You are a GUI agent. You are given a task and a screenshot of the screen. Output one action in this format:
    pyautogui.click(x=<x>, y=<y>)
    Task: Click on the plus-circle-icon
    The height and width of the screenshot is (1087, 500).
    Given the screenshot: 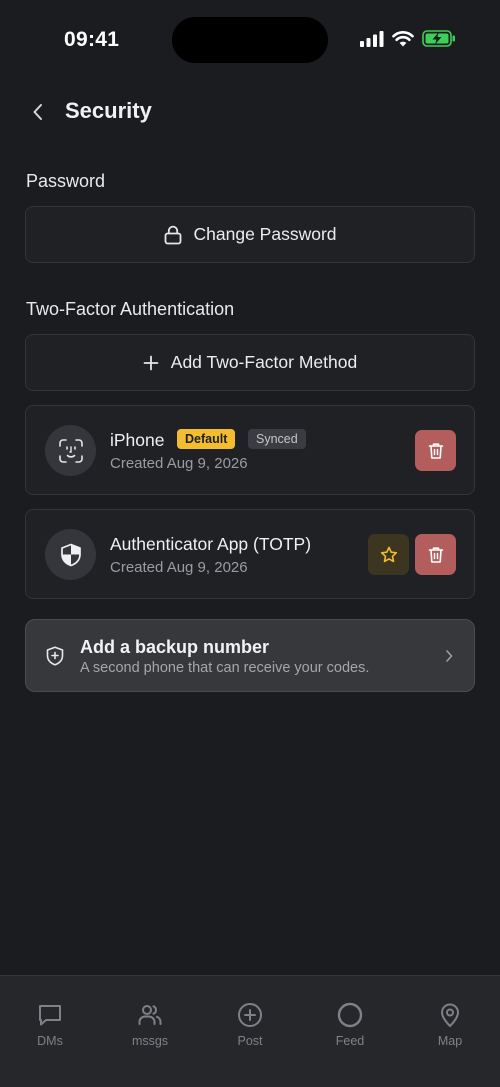 What is the action you would take?
    pyautogui.click(x=250, y=1015)
    